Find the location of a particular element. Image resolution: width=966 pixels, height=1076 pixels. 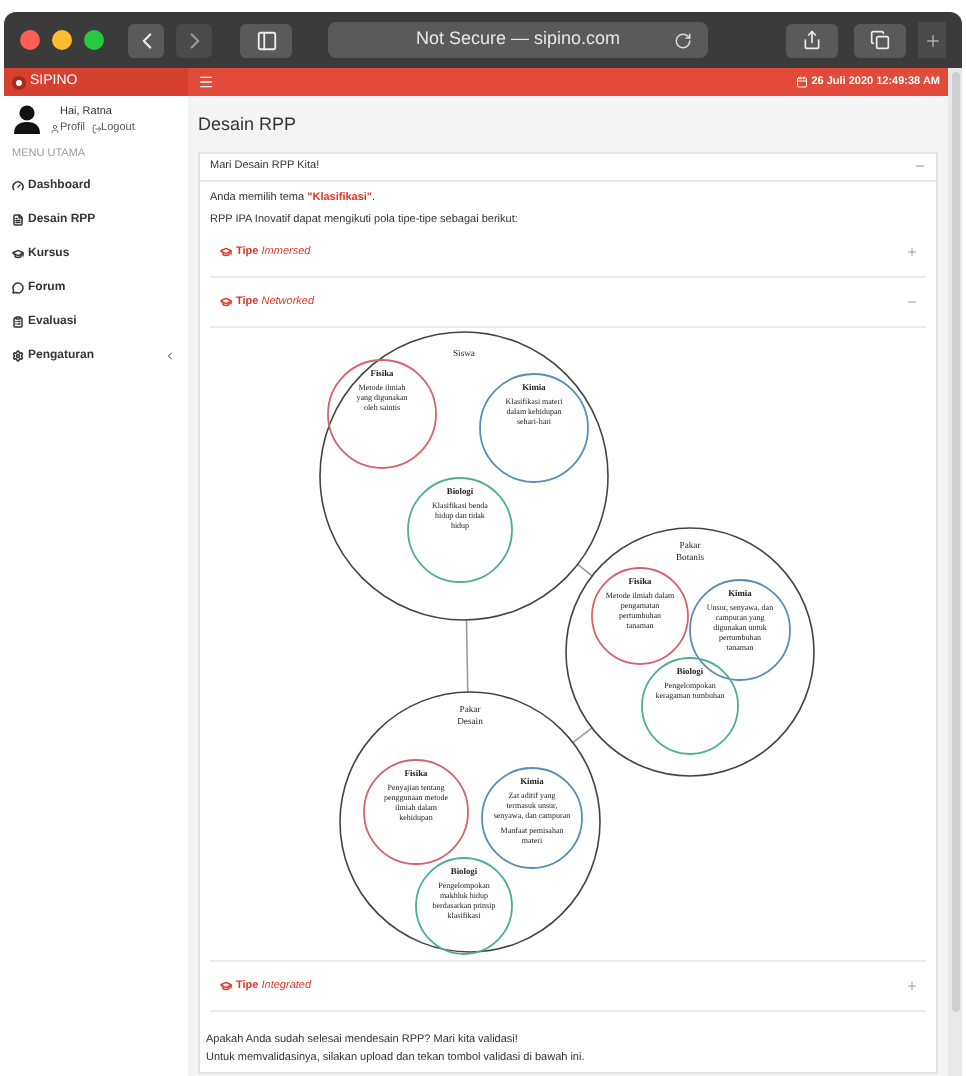

reload-icon is located at coordinates (683, 40).